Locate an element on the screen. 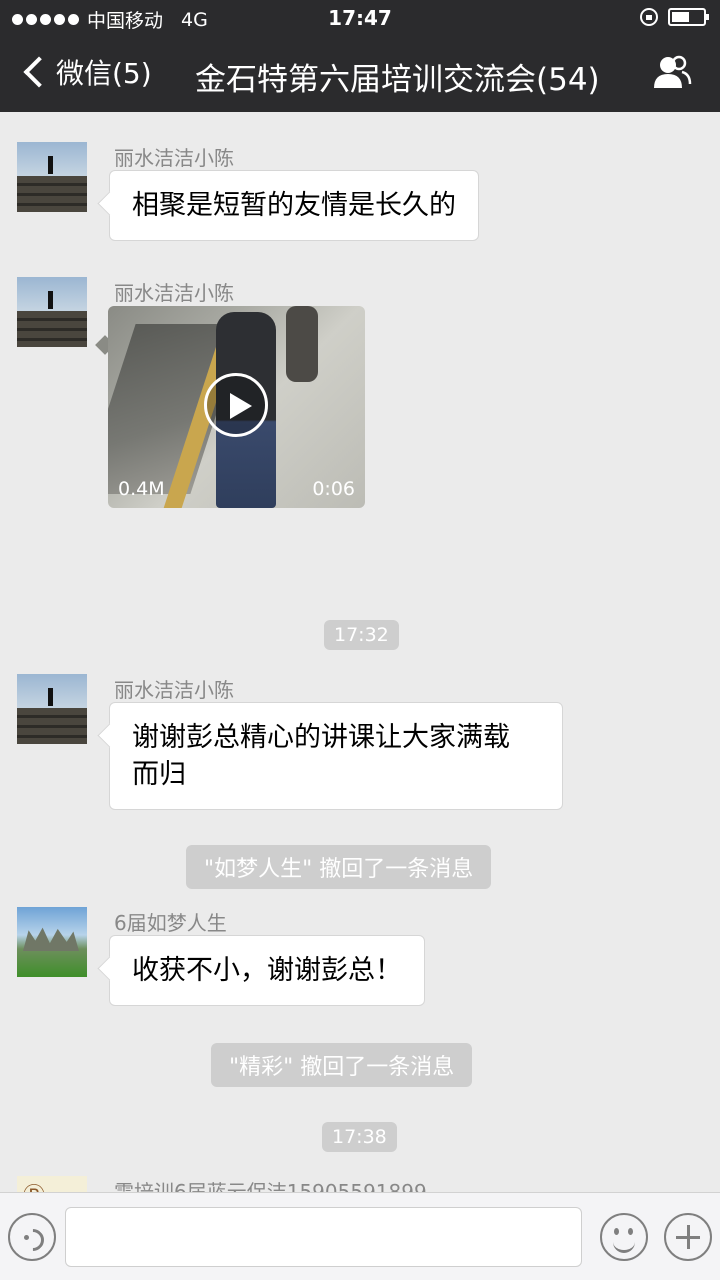  recall-notice: "精彩" 撤回了一条消息 is located at coordinates (342, 1065).